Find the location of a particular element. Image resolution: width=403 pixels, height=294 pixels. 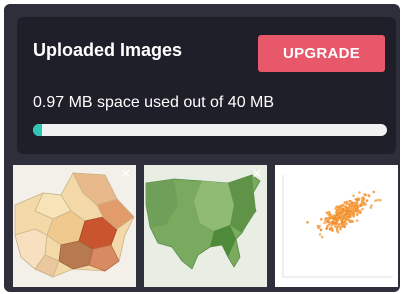

uploaded-image-thumbnail is located at coordinates (336, 226).